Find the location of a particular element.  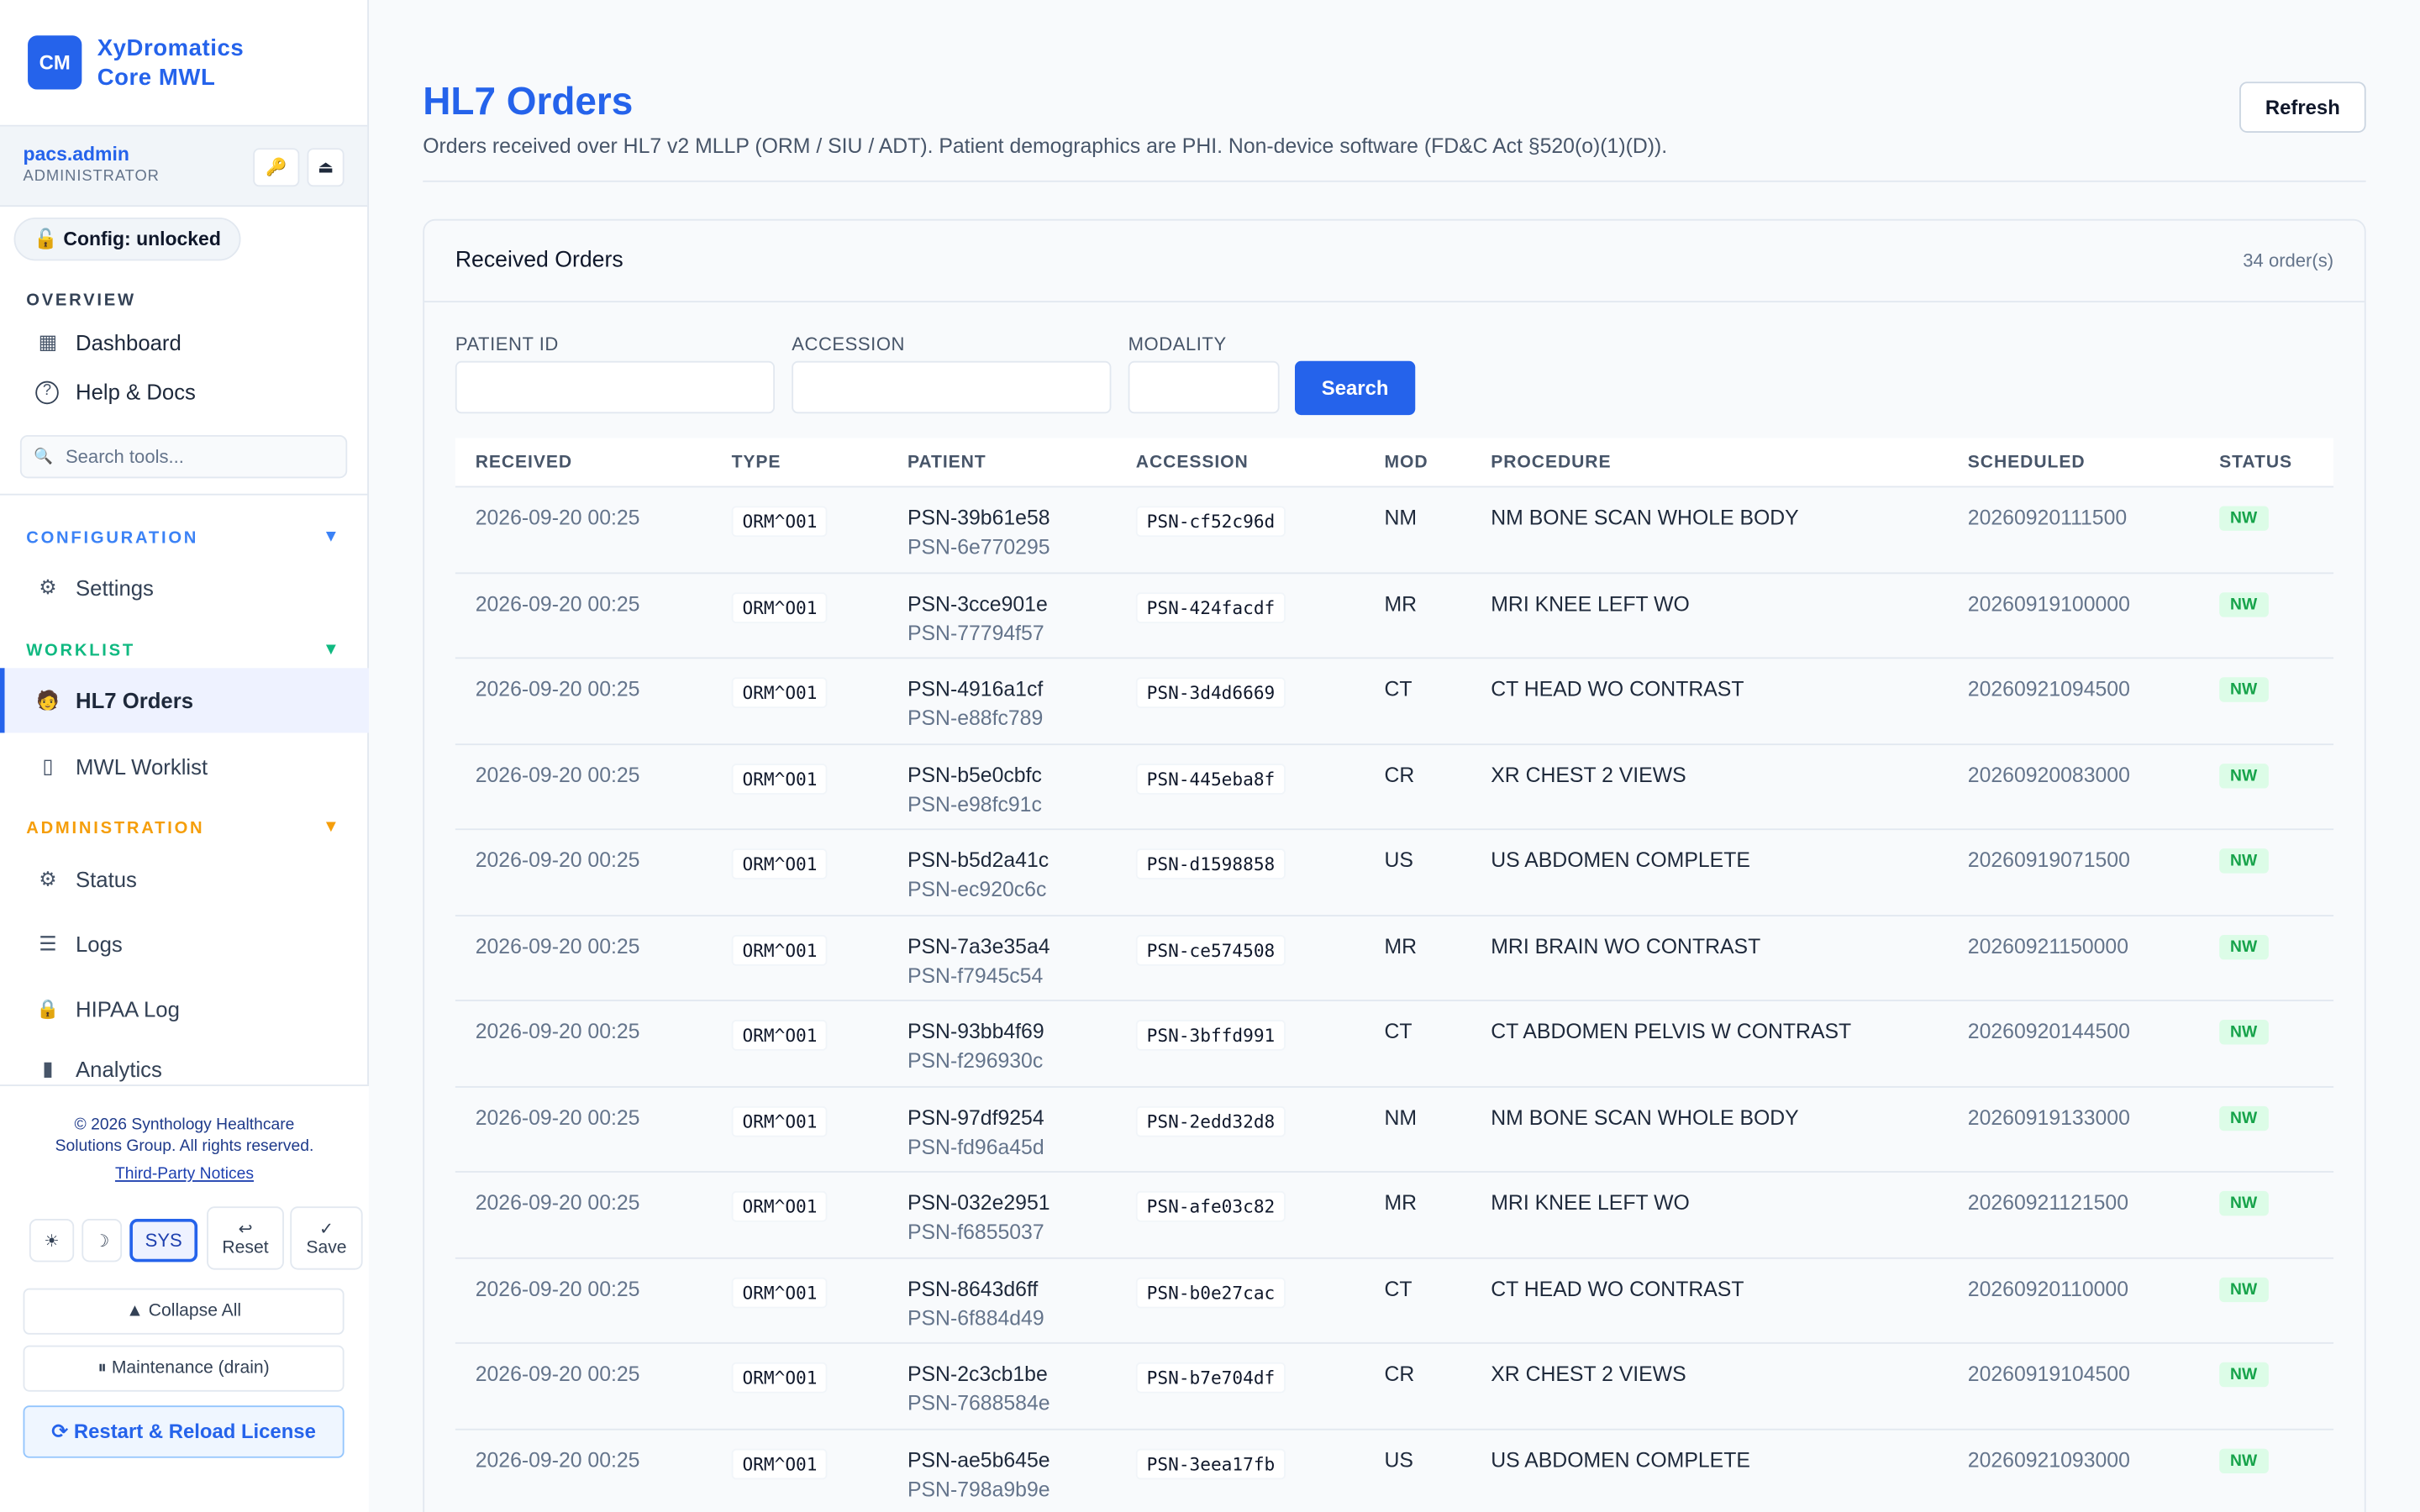

modality-input is located at coordinates (1204, 387).